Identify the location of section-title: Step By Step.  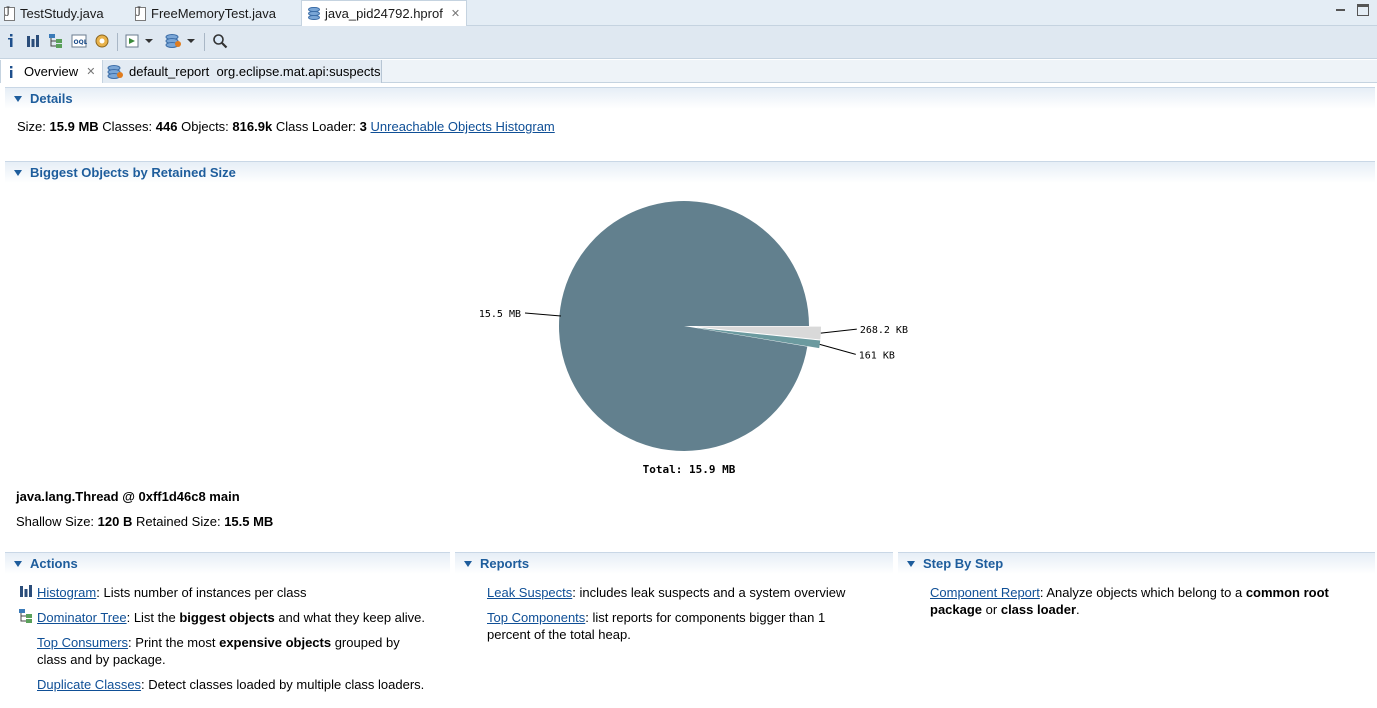
(963, 563).